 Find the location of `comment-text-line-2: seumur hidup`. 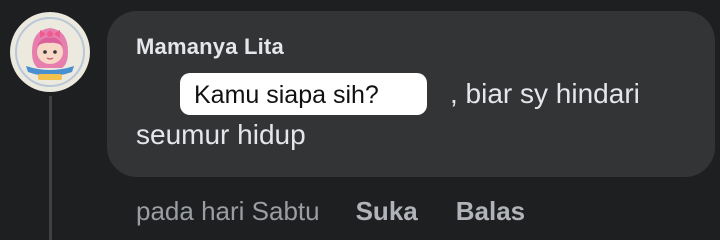

comment-text-line-2: seumur hidup is located at coordinates (221, 134).